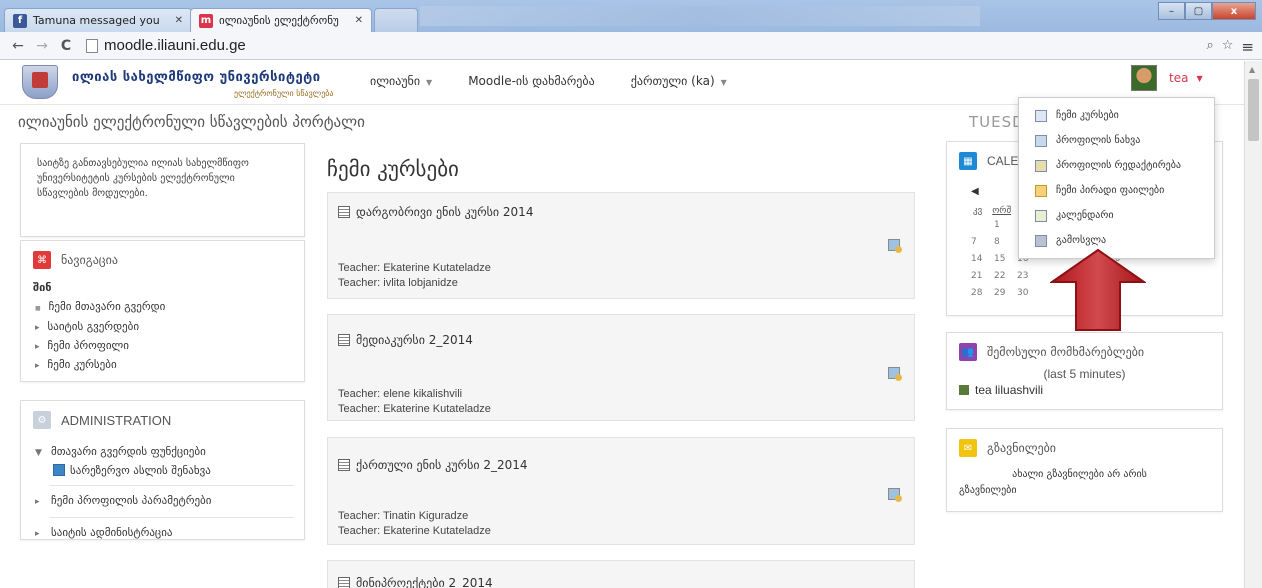 The height and width of the screenshot is (588, 1262). What do you see at coordinates (968, 352) in the screenshot?
I see `users-icon: 👥` at bounding box center [968, 352].